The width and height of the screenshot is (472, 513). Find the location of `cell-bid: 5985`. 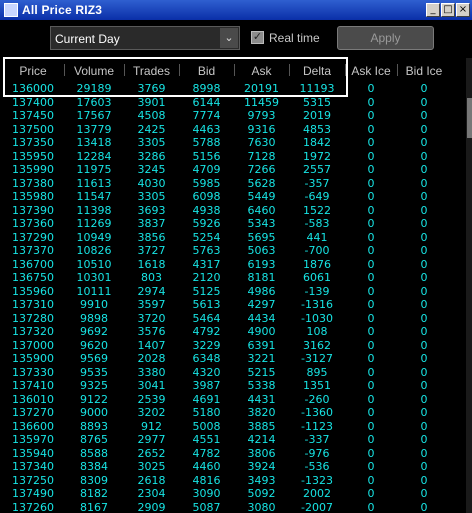

cell-bid: 5985 is located at coordinates (206, 183).